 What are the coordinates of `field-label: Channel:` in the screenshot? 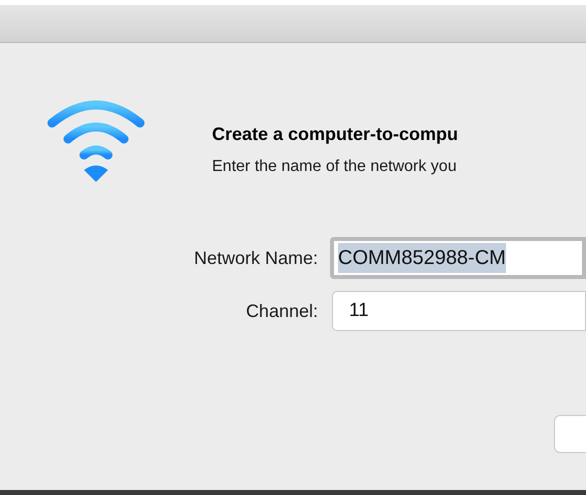 It's located at (281, 311).